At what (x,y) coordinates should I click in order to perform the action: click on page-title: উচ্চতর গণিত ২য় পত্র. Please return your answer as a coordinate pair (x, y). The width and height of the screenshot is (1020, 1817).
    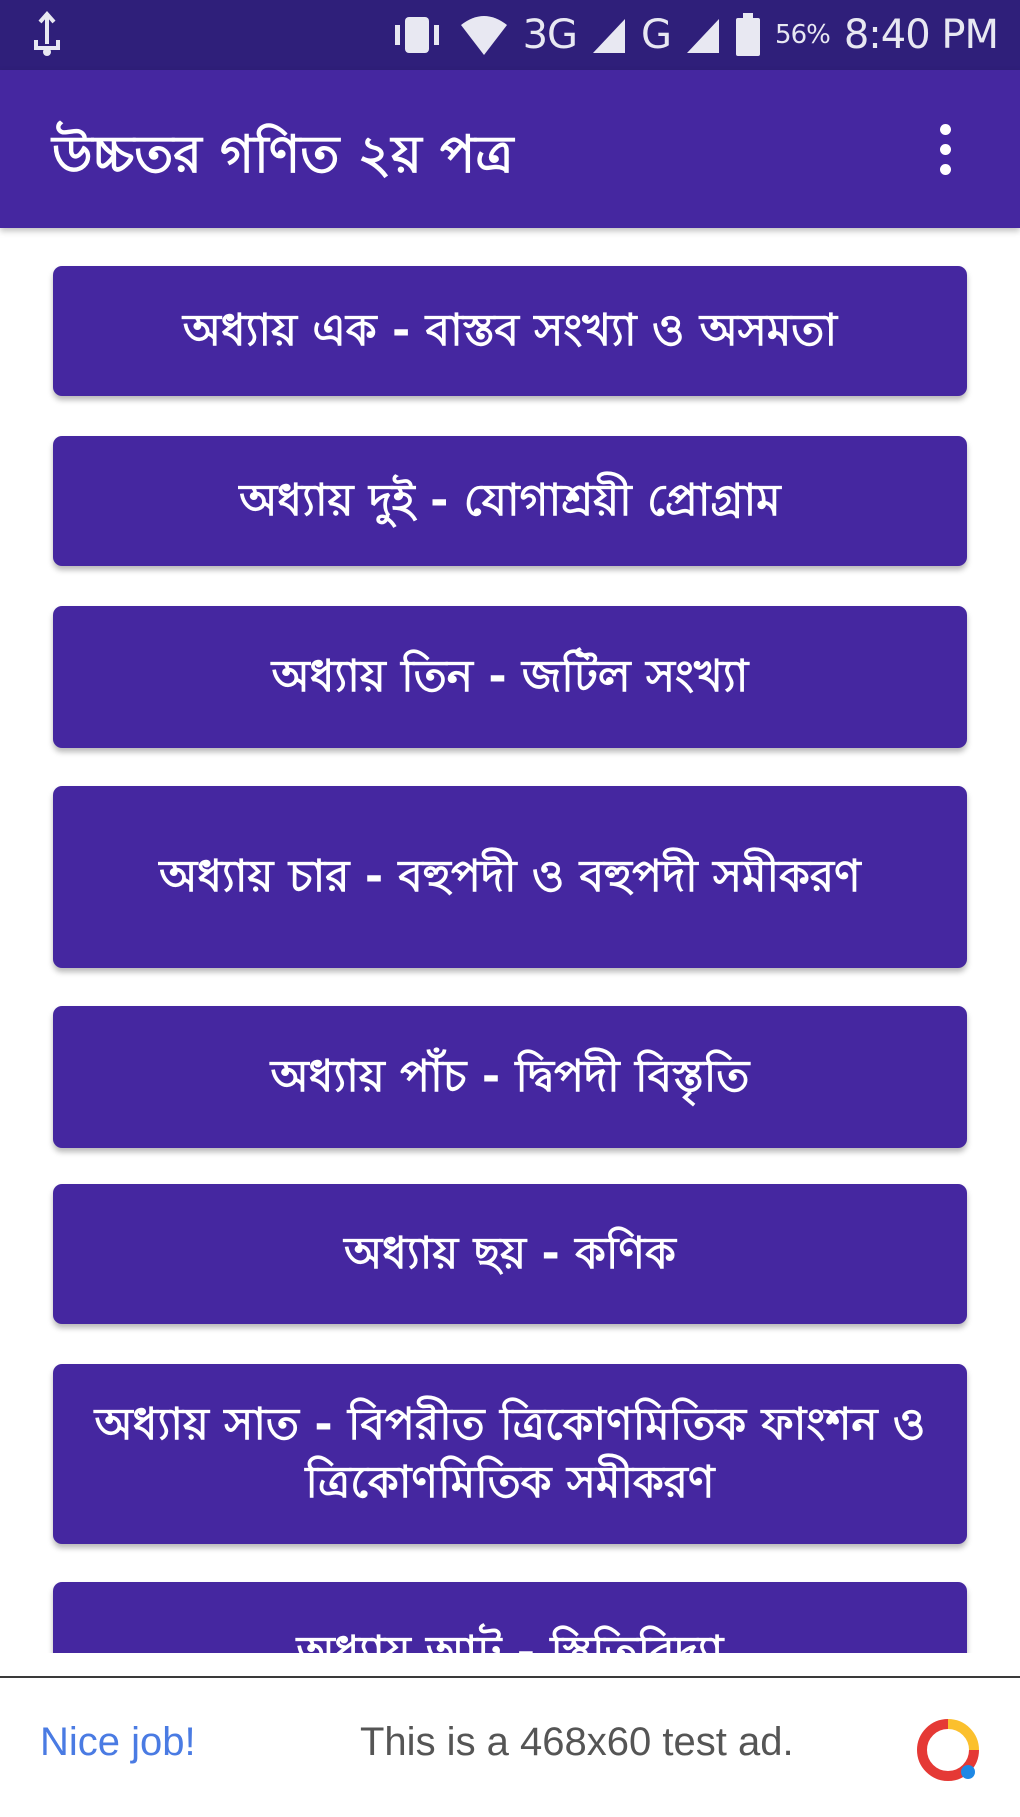
    Looking at the image, I should click on (283, 155).